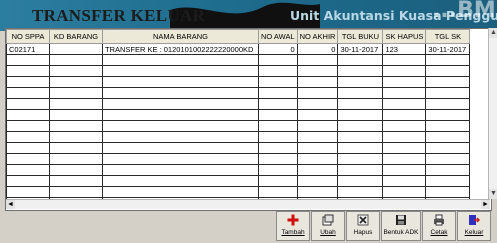 Image resolution: width=497 pixels, height=243 pixels. What do you see at coordinates (360, 36) in the screenshot?
I see `column-header-tgl-buku: TGL BUKU` at bounding box center [360, 36].